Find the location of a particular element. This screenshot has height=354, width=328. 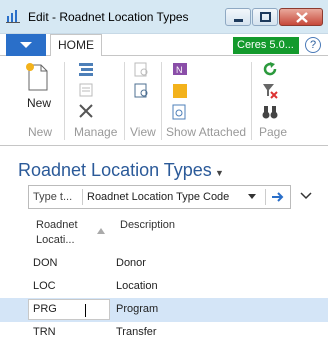

window-title: Edit - Roadnet Location Types is located at coordinates (108, 17).